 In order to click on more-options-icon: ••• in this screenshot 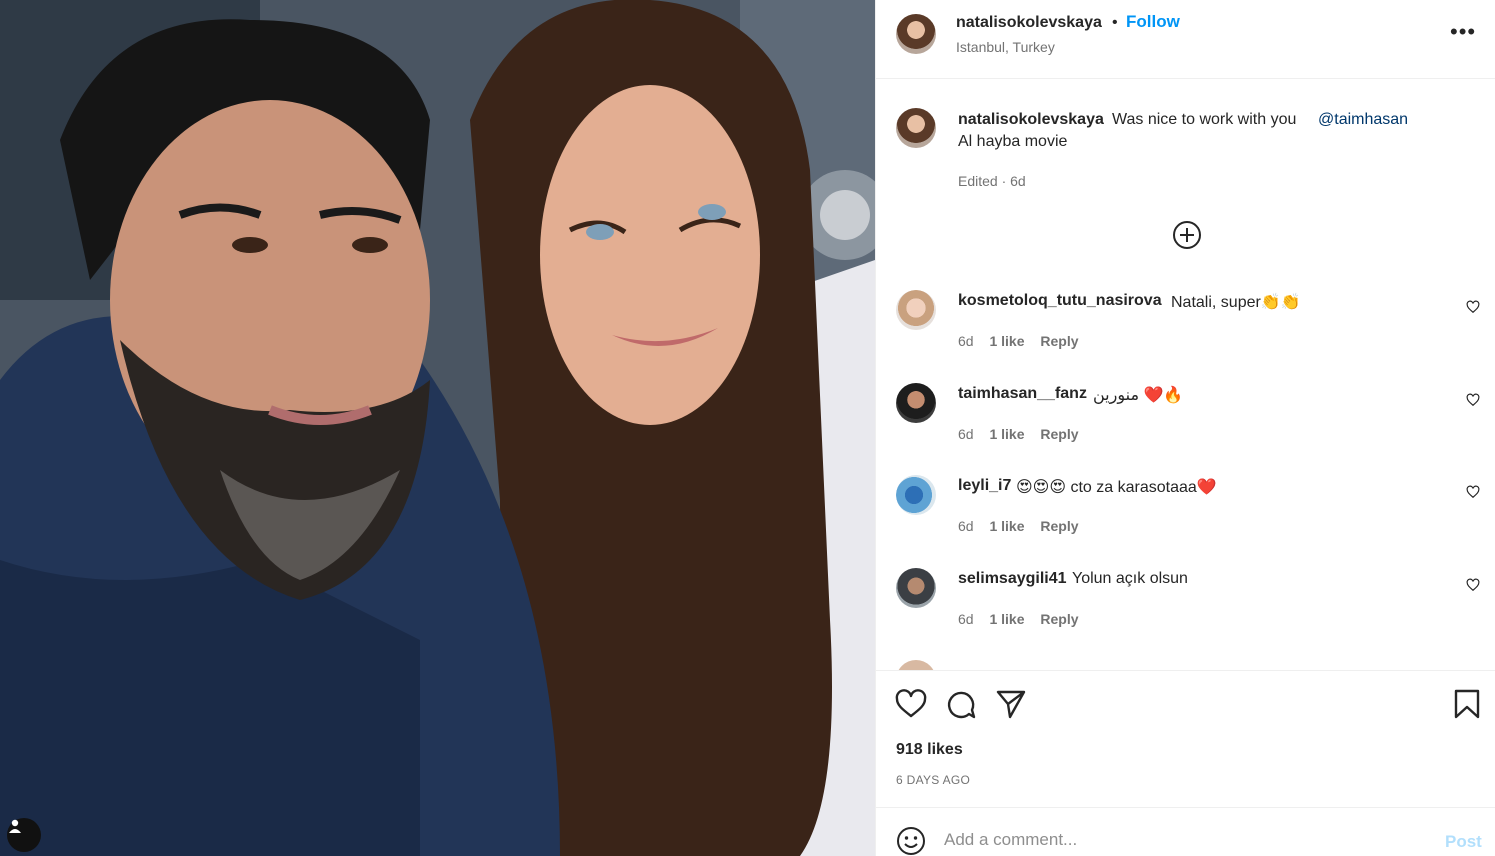, I will do `click(1463, 32)`.